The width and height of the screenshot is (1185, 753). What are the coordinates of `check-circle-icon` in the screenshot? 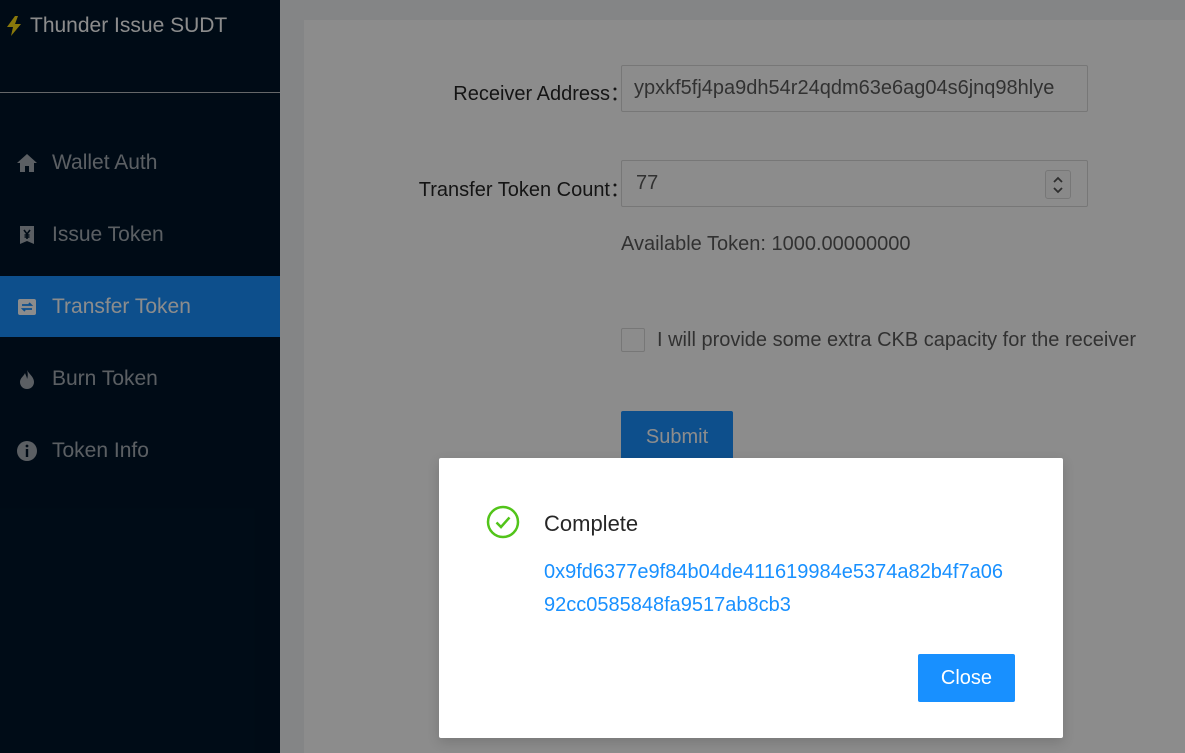 It's located at (503, 522).